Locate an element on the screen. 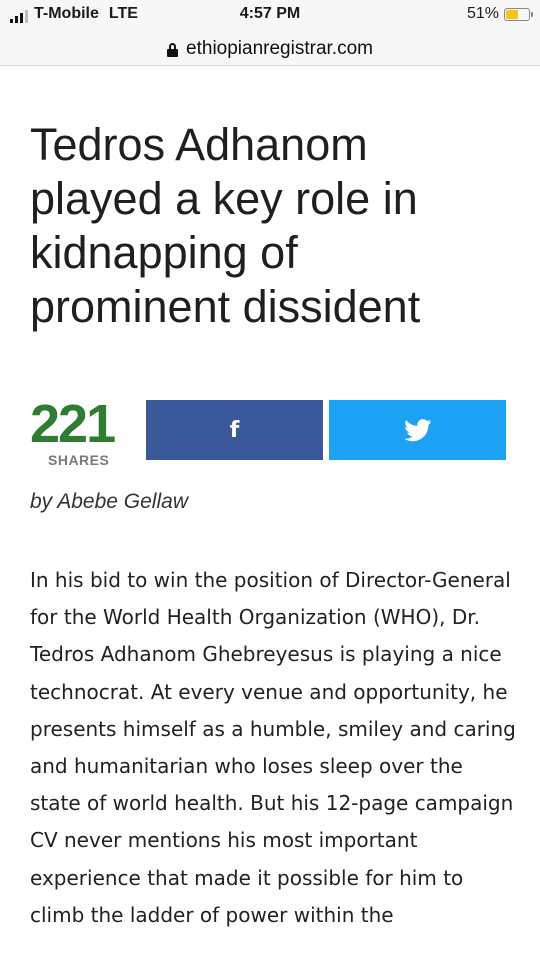  battery-status: 51% is located at coordinates (499, 14).